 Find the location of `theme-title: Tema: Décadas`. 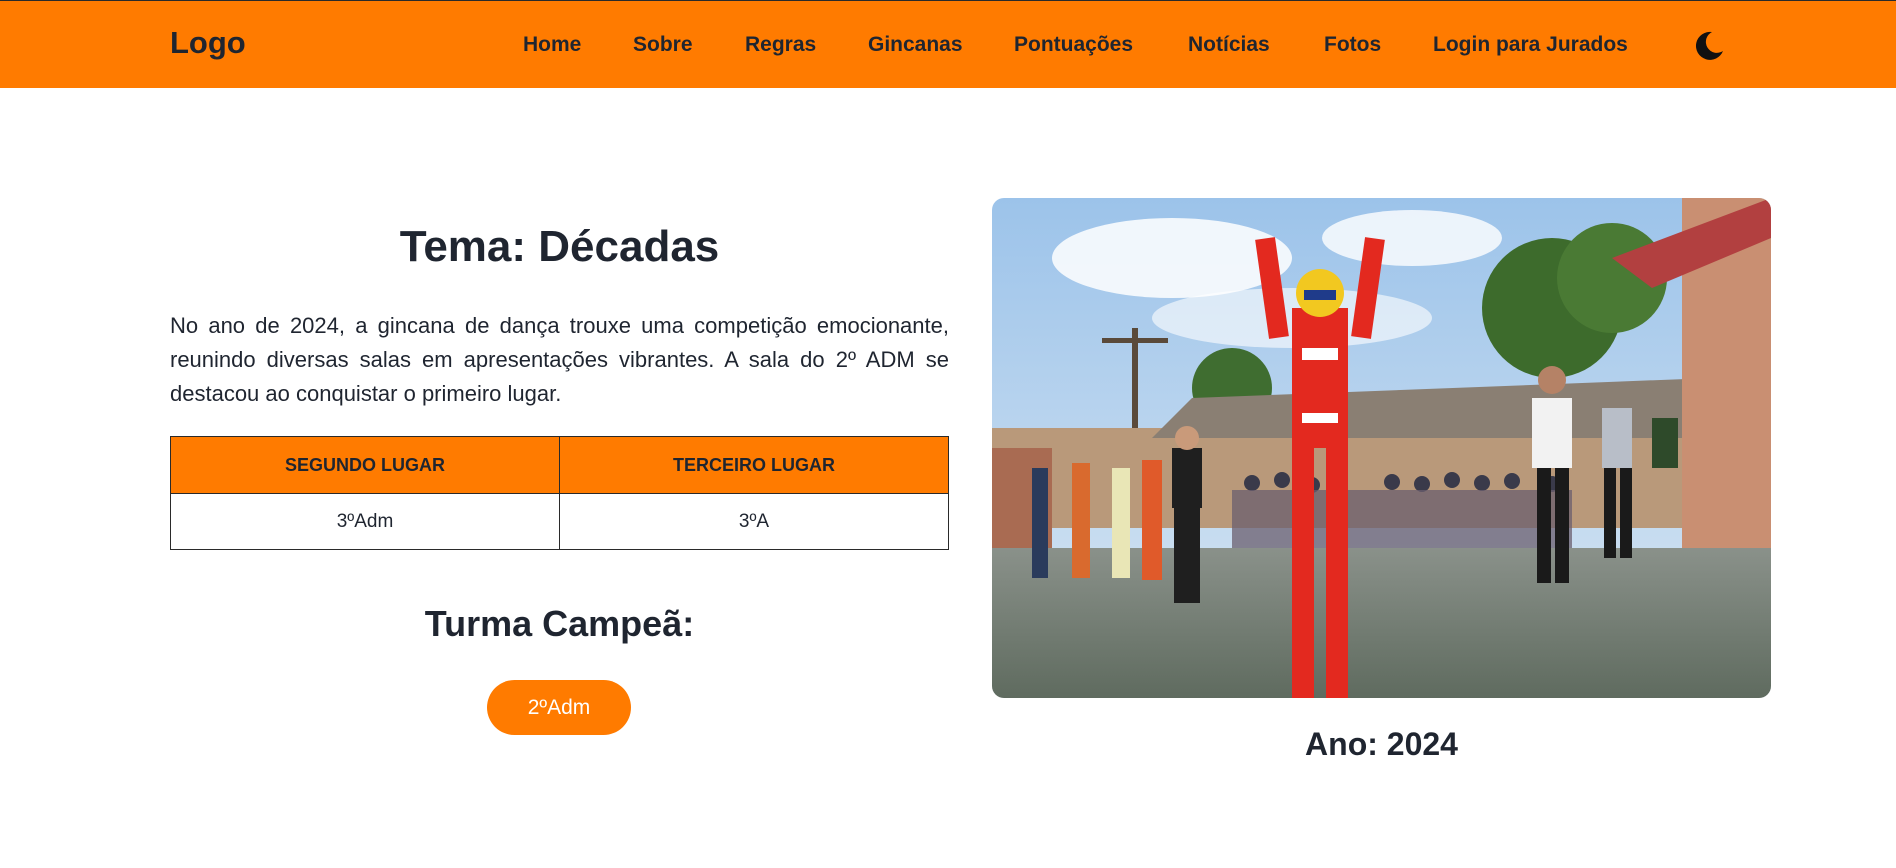

theme-title: Tema: Décadas is located at coordinates (559, 246).